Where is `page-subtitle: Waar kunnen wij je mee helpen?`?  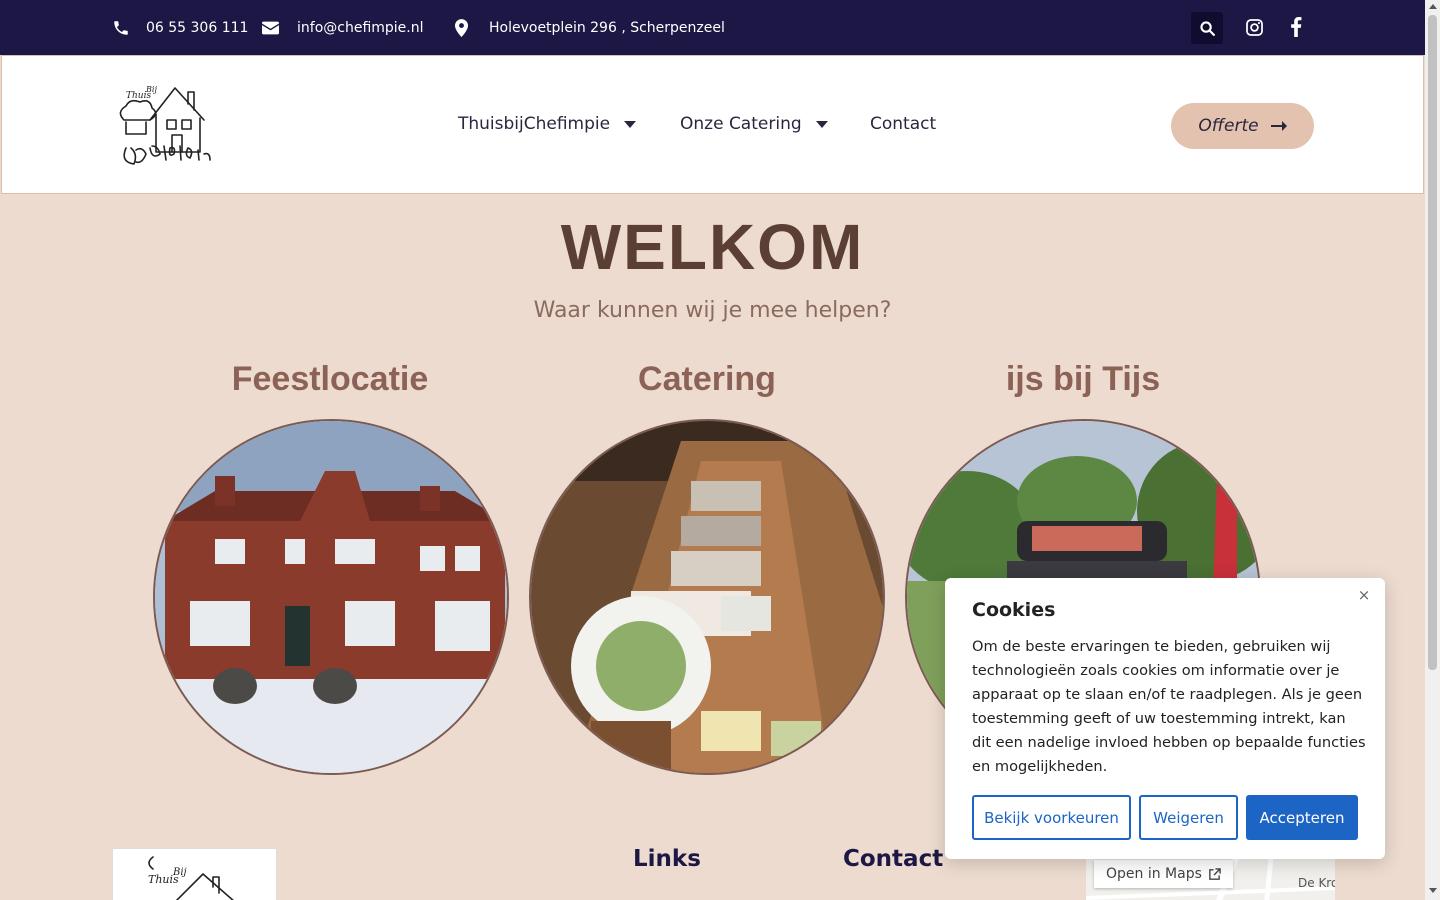
page-subtitle: Waar kunnen wij je mee helpen? is located at coordinates (712, 310).